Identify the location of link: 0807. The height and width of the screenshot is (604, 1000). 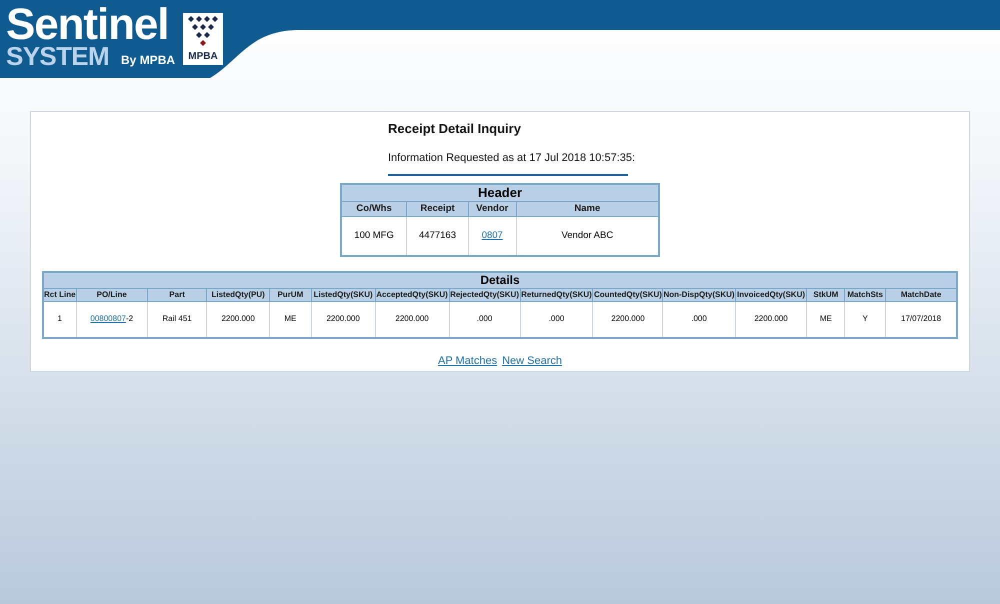
(492, 235).